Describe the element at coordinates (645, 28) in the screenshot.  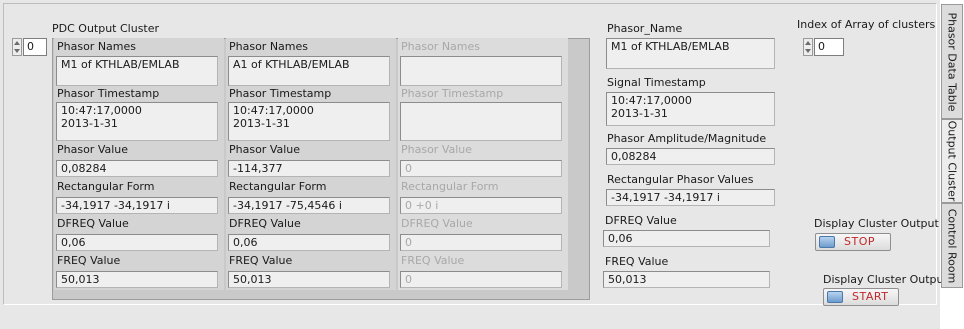
I see `phasor-name-label: Phasor_Name` at that location.